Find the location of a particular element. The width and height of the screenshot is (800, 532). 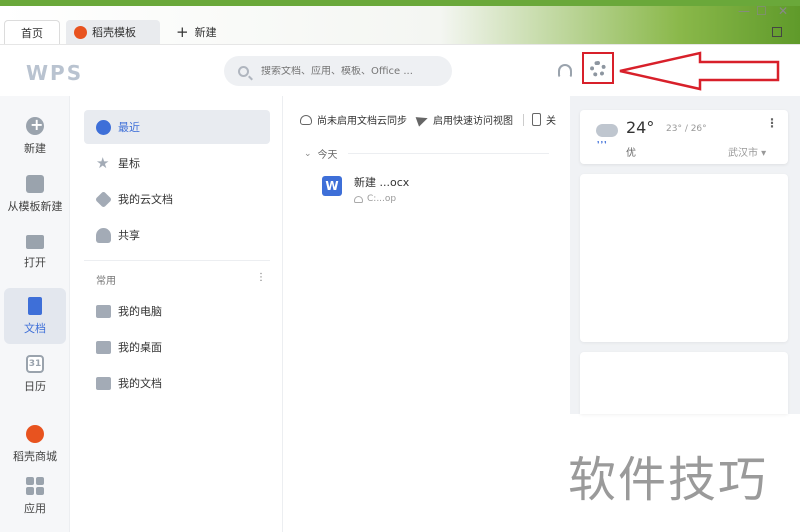

group-today: ⌄ 今天 is located at coordinates (426, 153).